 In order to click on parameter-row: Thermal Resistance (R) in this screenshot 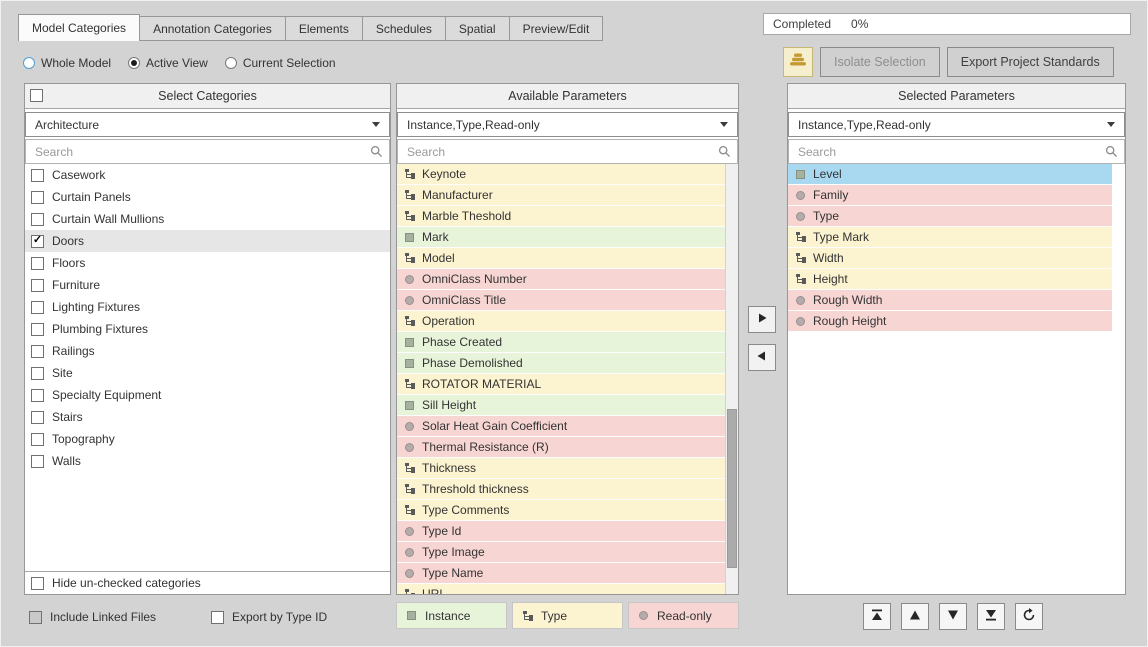, I will do `click(561, 447)`.